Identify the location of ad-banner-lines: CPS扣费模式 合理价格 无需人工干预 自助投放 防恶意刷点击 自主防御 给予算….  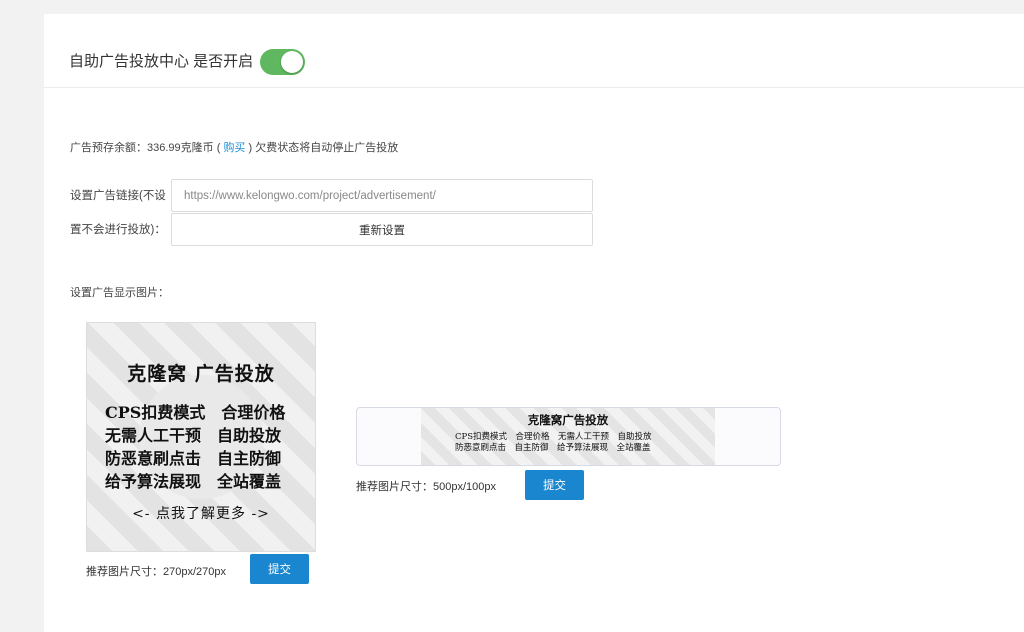
(553, 443).